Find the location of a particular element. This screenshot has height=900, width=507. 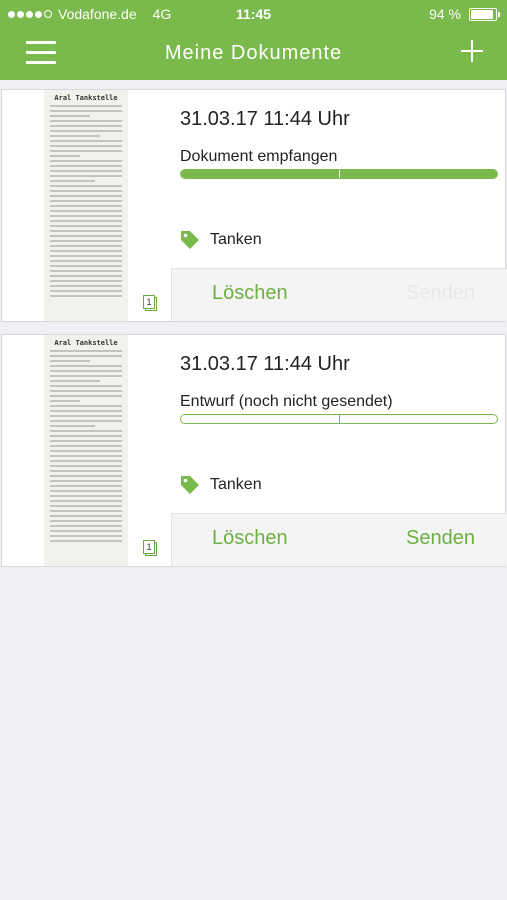

page-title: Meine Dokumente is located at coordinates (253, 53).